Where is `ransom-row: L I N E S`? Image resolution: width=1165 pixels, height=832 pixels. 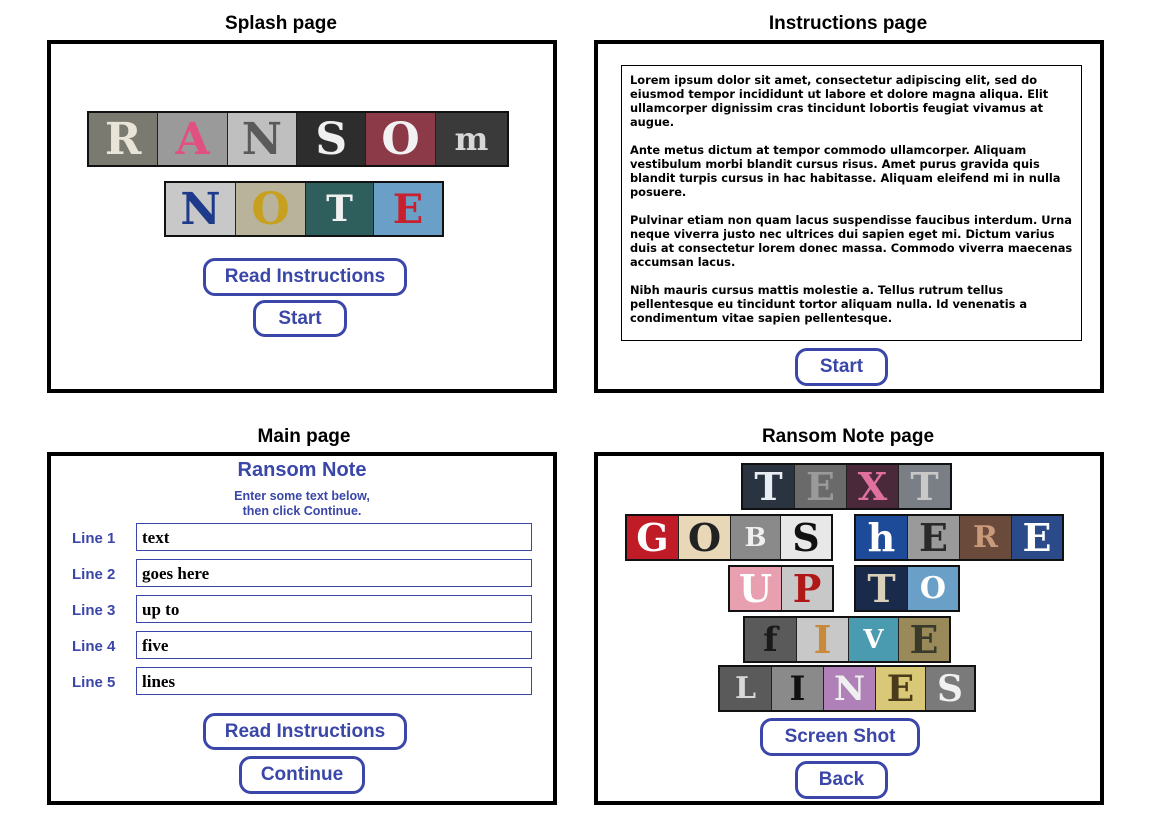
ransom-row: L I N E S is located at coordinates (847, 688).